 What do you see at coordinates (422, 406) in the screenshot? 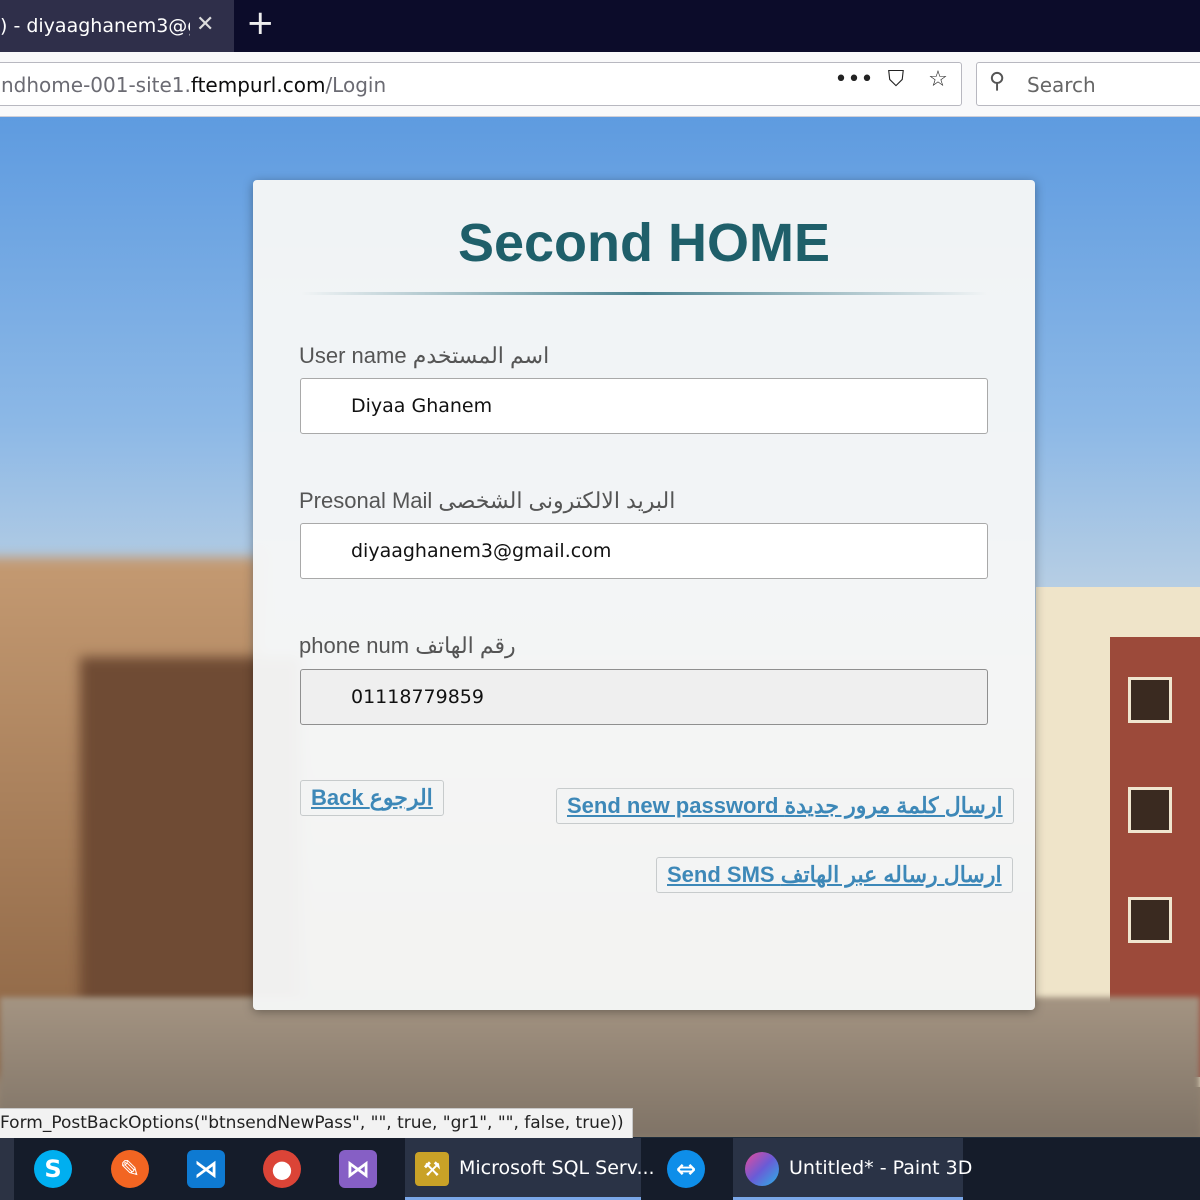
I see `username-value: Diyaa Ghanem` at bounding box center [422, 406].